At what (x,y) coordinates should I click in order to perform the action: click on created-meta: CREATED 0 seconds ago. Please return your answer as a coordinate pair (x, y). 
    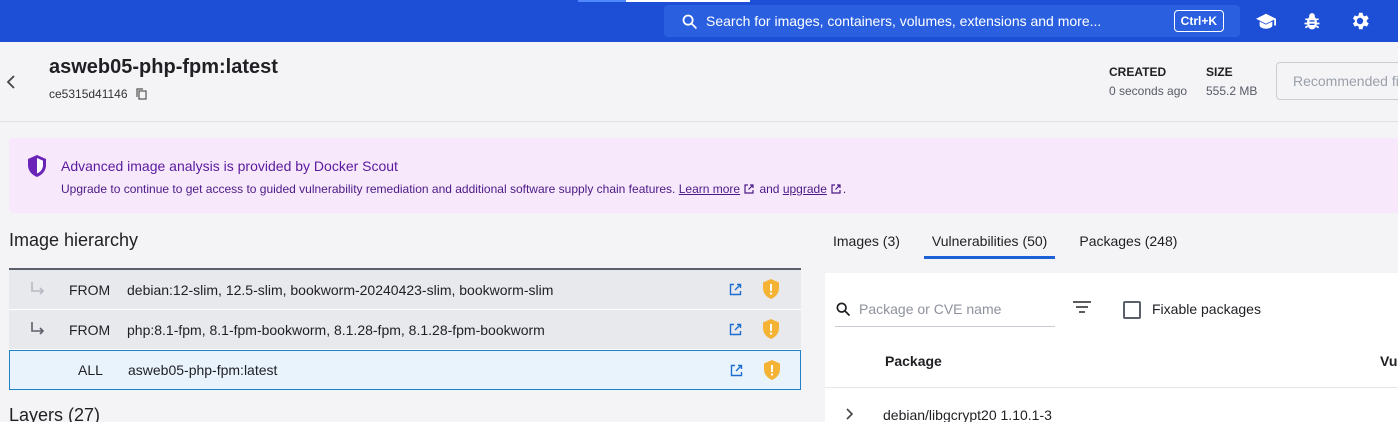
    Looking at the image, I should click on (1148, 81).